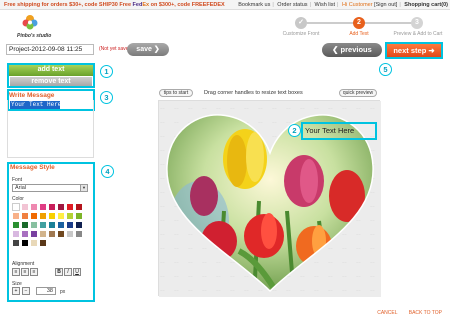  What do you see at coordinates (17, 180) in the screenshot?
I see `font-label: Font` at bounding box center [17, 180].